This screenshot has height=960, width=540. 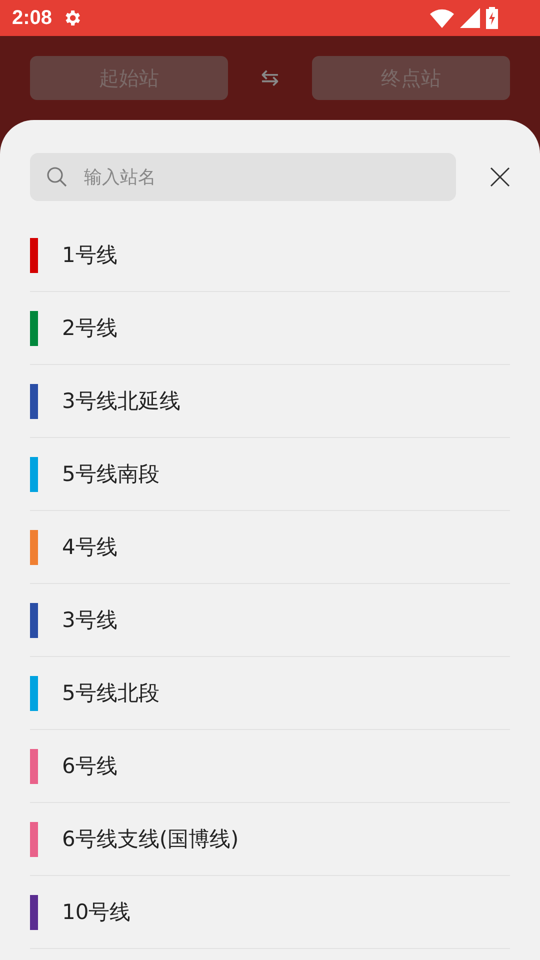 I want to click on line-list-item: 5号线北段, so click(x=270, y=693).